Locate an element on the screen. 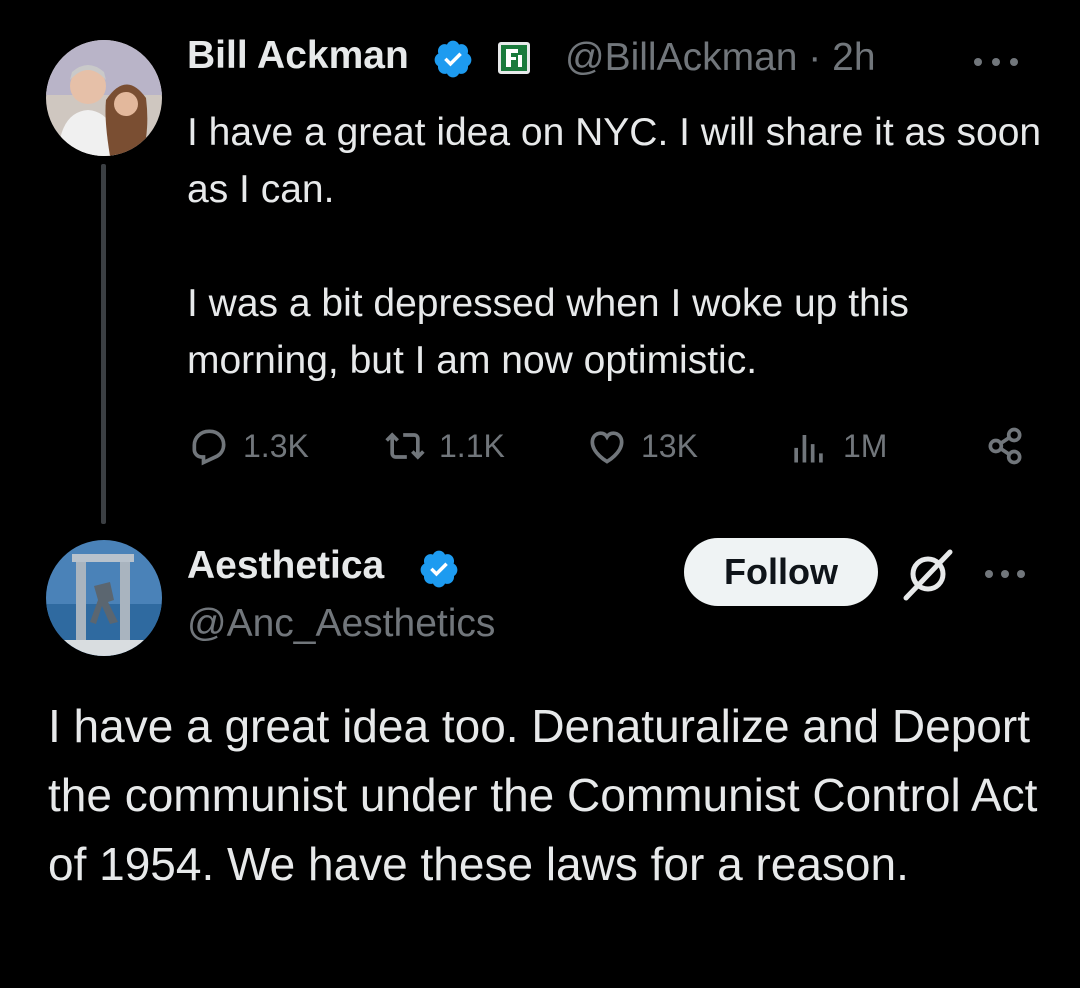  author-name: Aesthetica is located at coordinates (285, 566).